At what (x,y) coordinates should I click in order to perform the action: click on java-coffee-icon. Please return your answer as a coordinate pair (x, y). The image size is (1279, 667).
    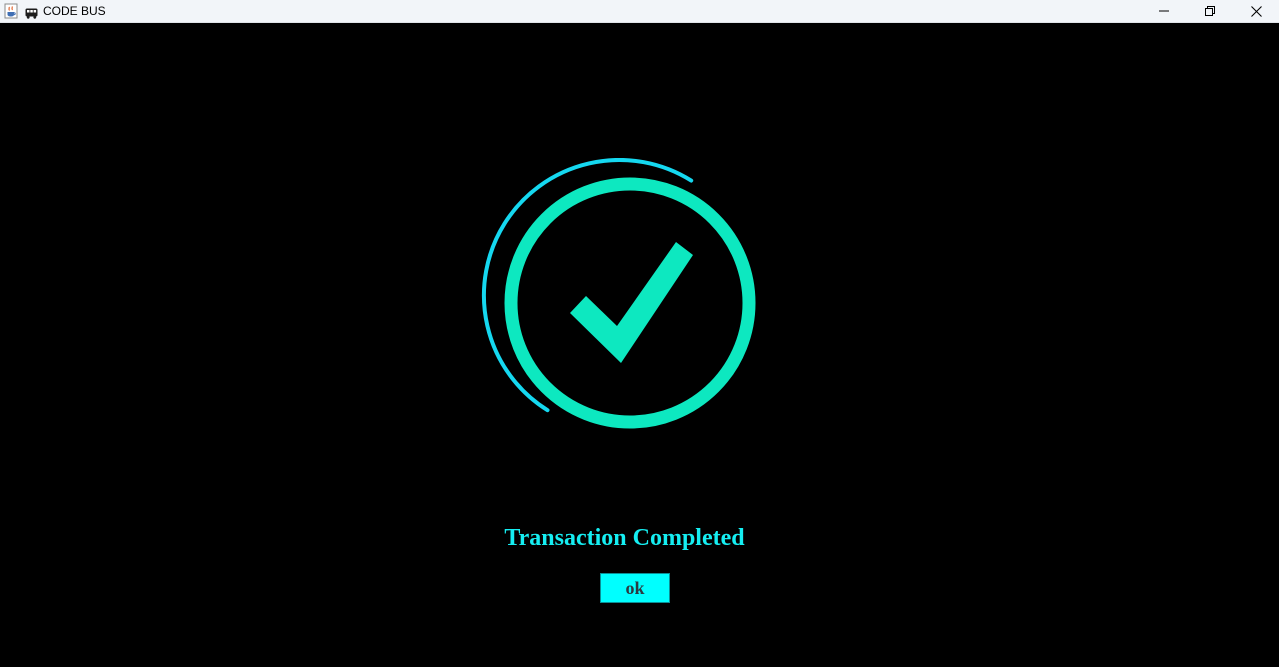
    Looking at the image, I should click on (11, 11).